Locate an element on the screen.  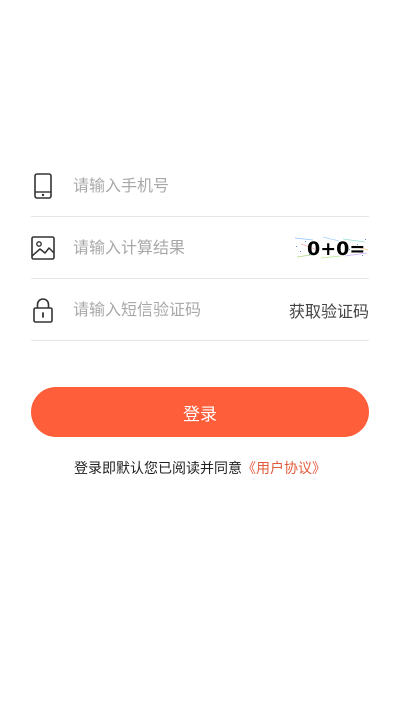
captcha-image: 0+0= is located at coordinates (331, 247).